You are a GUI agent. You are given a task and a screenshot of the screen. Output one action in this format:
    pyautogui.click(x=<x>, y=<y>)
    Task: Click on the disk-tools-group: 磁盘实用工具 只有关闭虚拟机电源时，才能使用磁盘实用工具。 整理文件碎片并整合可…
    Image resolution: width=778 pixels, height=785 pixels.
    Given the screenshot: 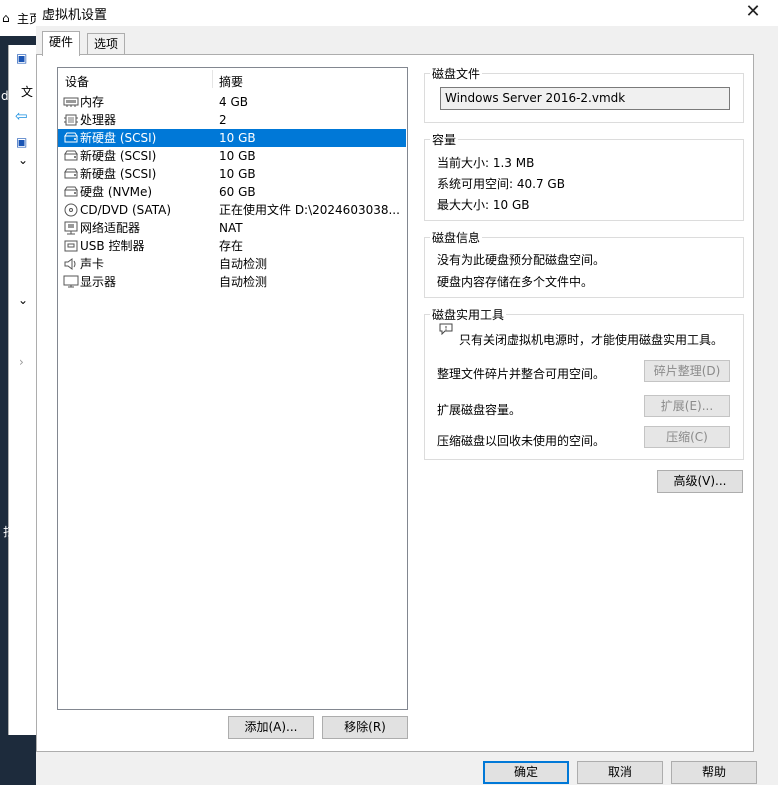 What is the action you would take?
    pyautogui.click(x=584, y=383)
    